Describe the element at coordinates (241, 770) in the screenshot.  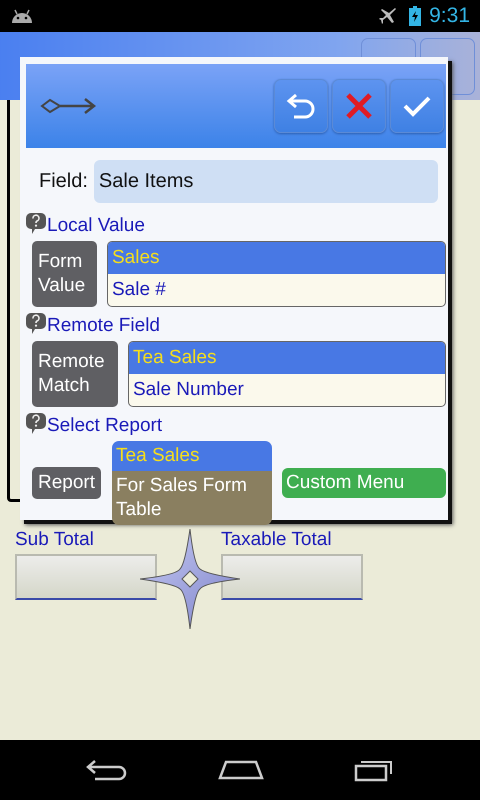
I see `home-icon` at that location.